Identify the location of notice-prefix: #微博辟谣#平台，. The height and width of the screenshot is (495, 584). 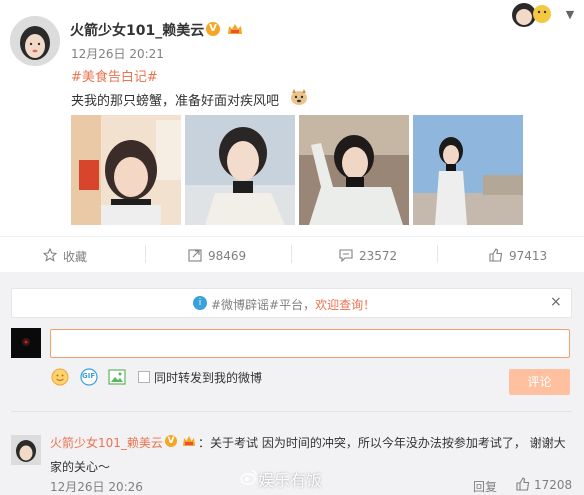
(263, 305).